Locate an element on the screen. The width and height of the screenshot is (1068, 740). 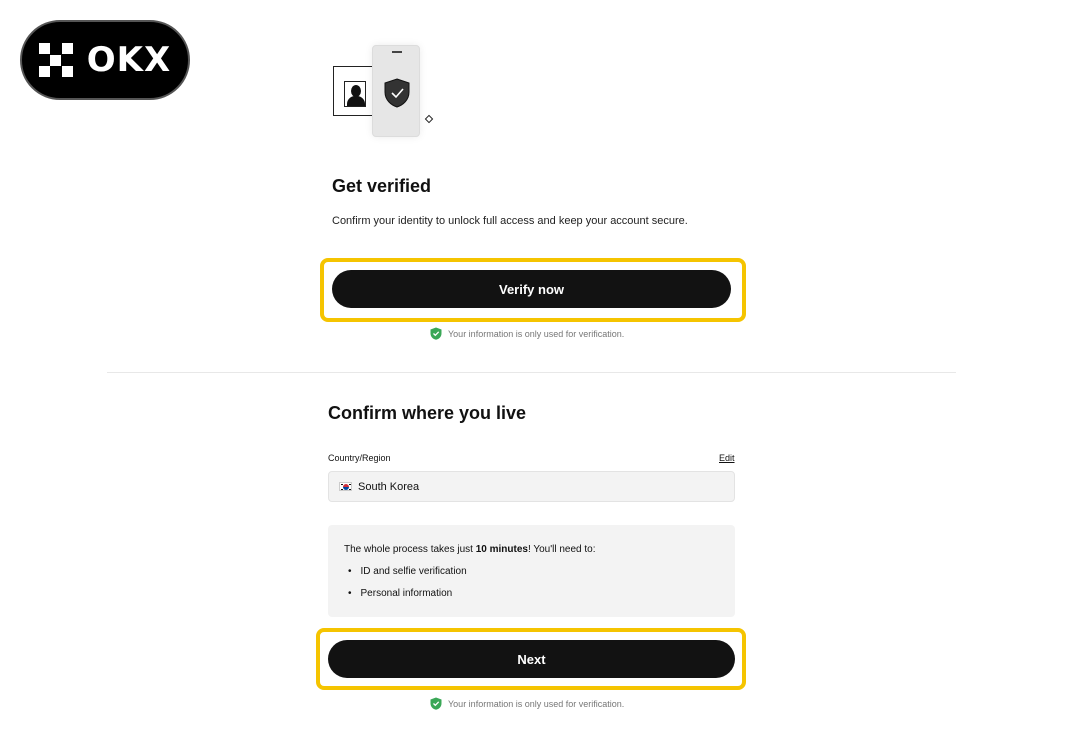
verify-title: Get verified is located at coordinates (382, 186).